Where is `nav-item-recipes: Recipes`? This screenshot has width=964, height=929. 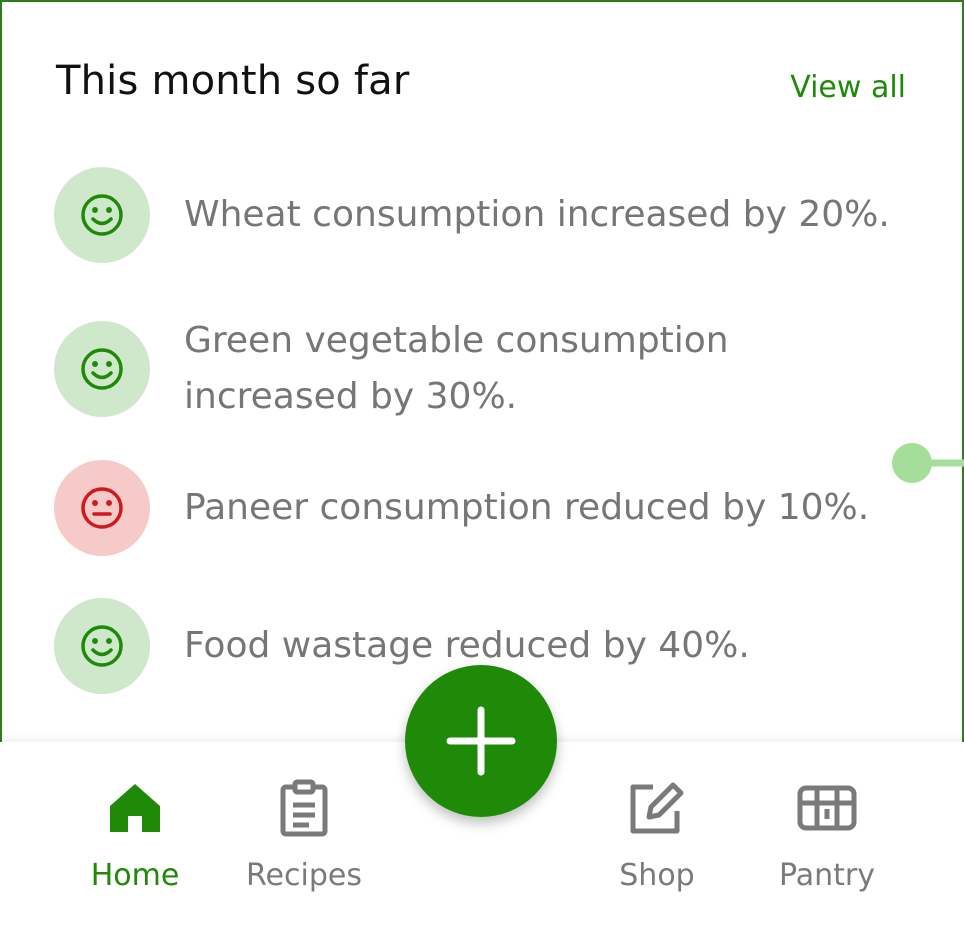
nav-item-recipes: Recipes is located at coordinates (304, 834).